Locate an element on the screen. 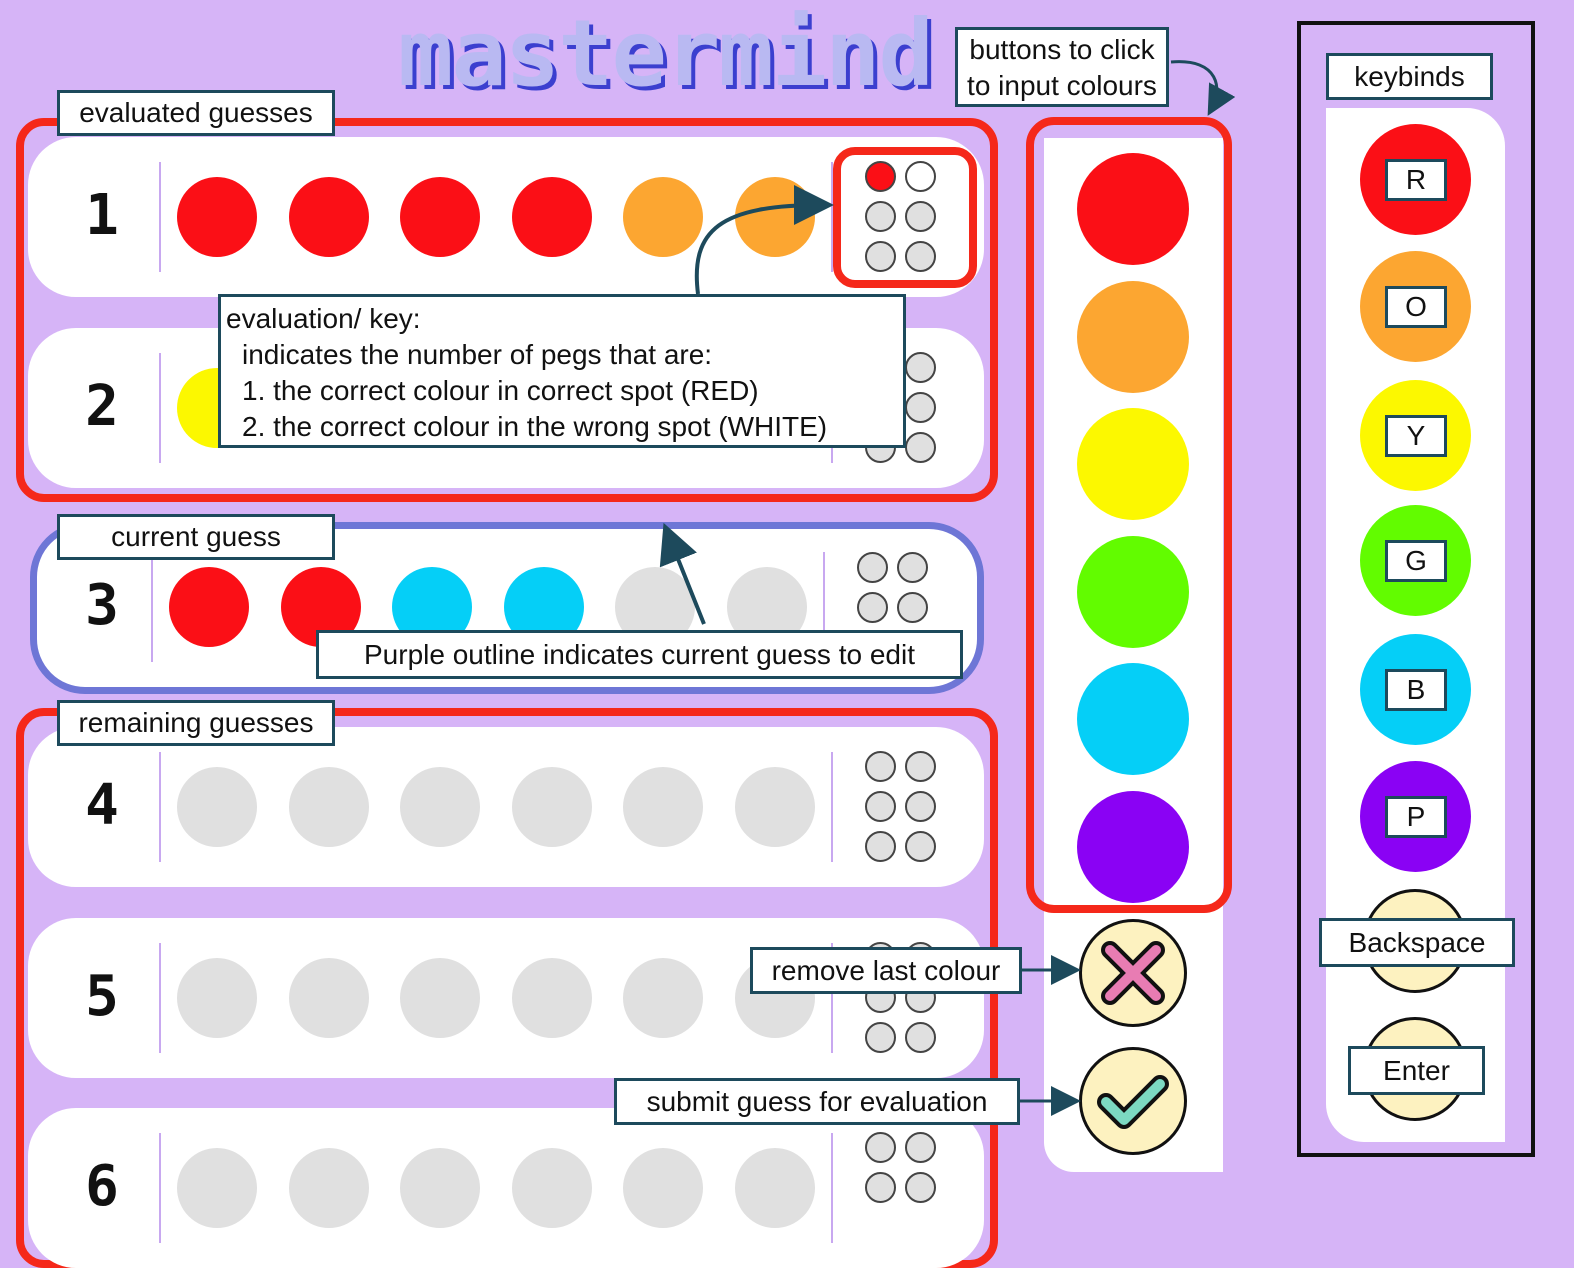 The width and height of the screenshot is (1574, 1268). arrow-to-current-outline is located at coordinates (682, 573).